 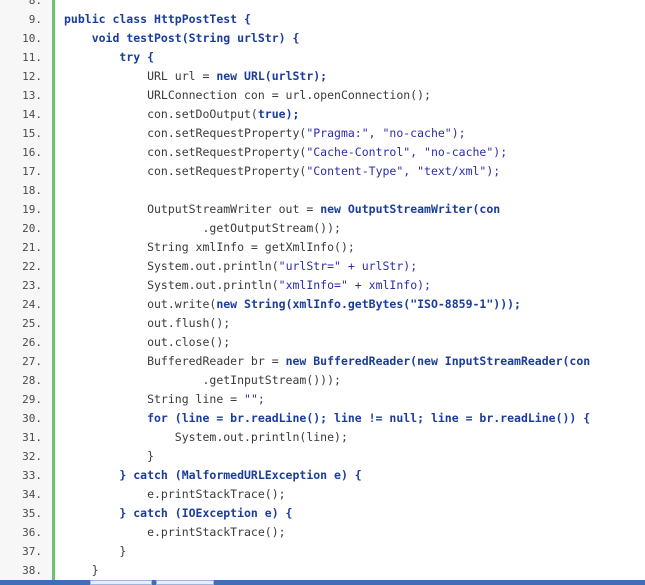 I want to click on line-number: 9., so click(x=35, y=19).